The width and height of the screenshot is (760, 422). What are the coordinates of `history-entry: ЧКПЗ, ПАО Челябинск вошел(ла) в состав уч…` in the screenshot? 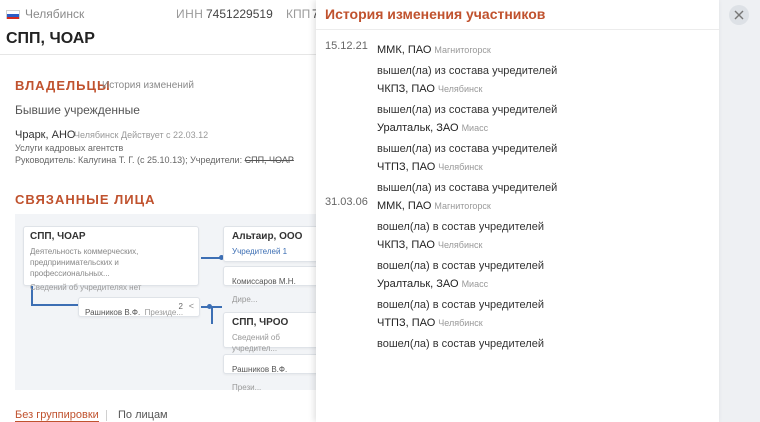 It's located at (548, 251).